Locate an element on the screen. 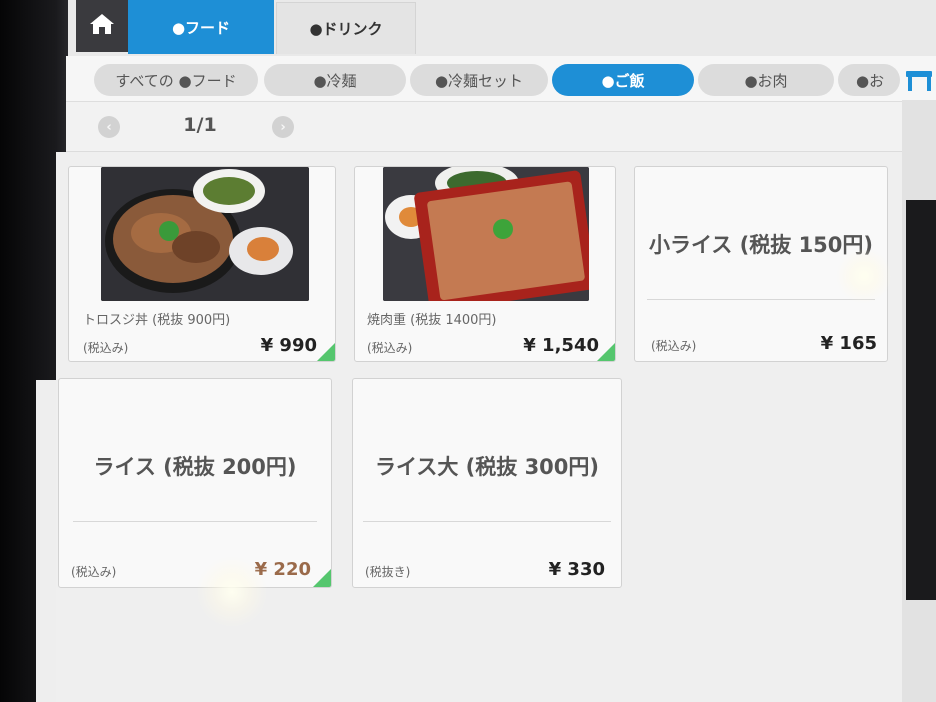 Image resolution: width=936 pixels, height=702 pixels. category-rice: ●ご飯 is located at coordinates (623, 80).